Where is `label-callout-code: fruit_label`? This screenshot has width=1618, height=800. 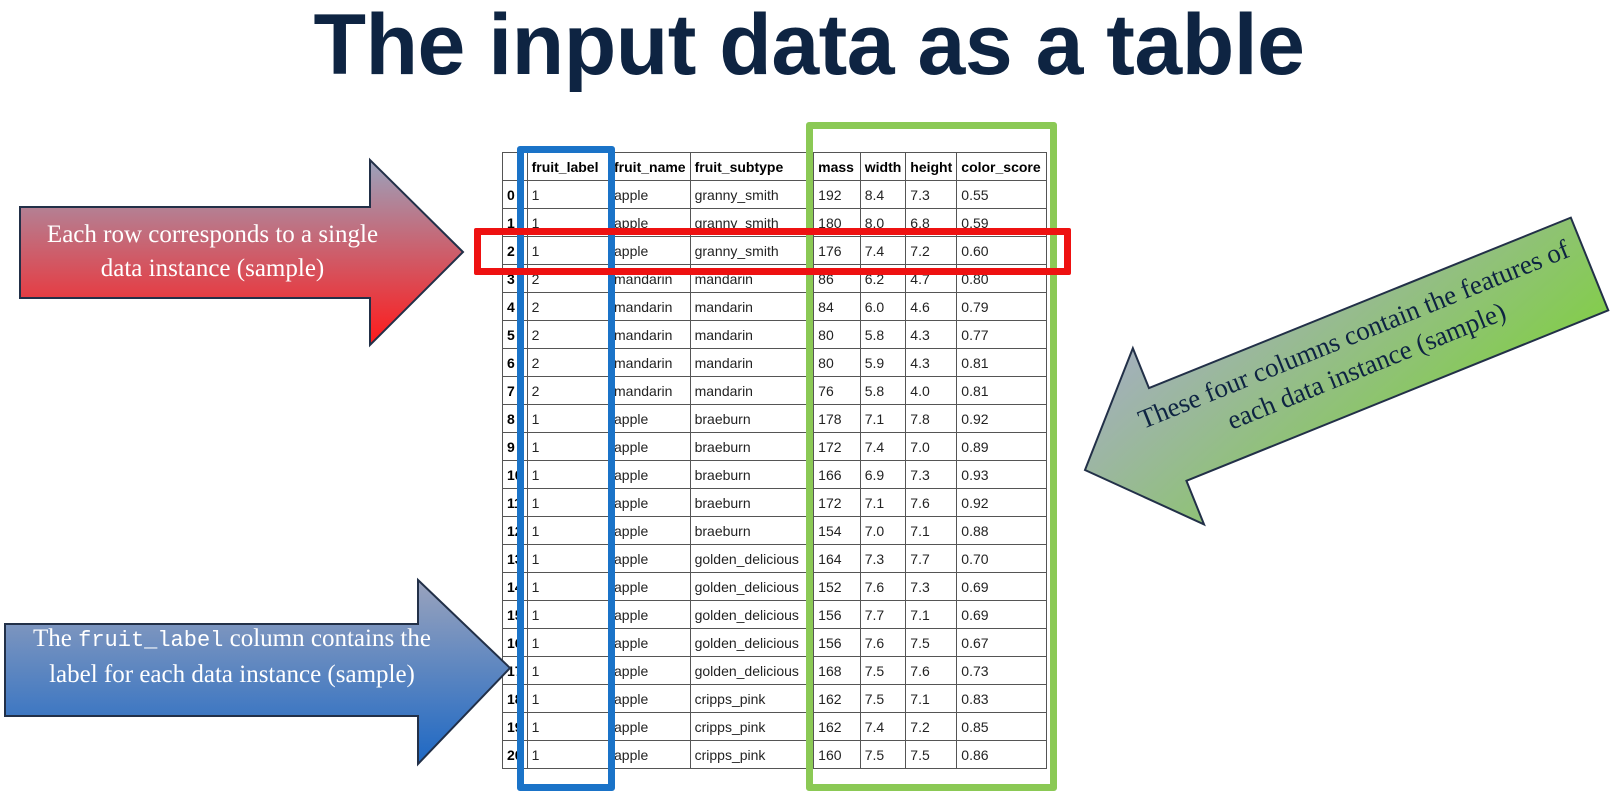
label-callout-code: fruit_label is located at coordinates (151, 640).